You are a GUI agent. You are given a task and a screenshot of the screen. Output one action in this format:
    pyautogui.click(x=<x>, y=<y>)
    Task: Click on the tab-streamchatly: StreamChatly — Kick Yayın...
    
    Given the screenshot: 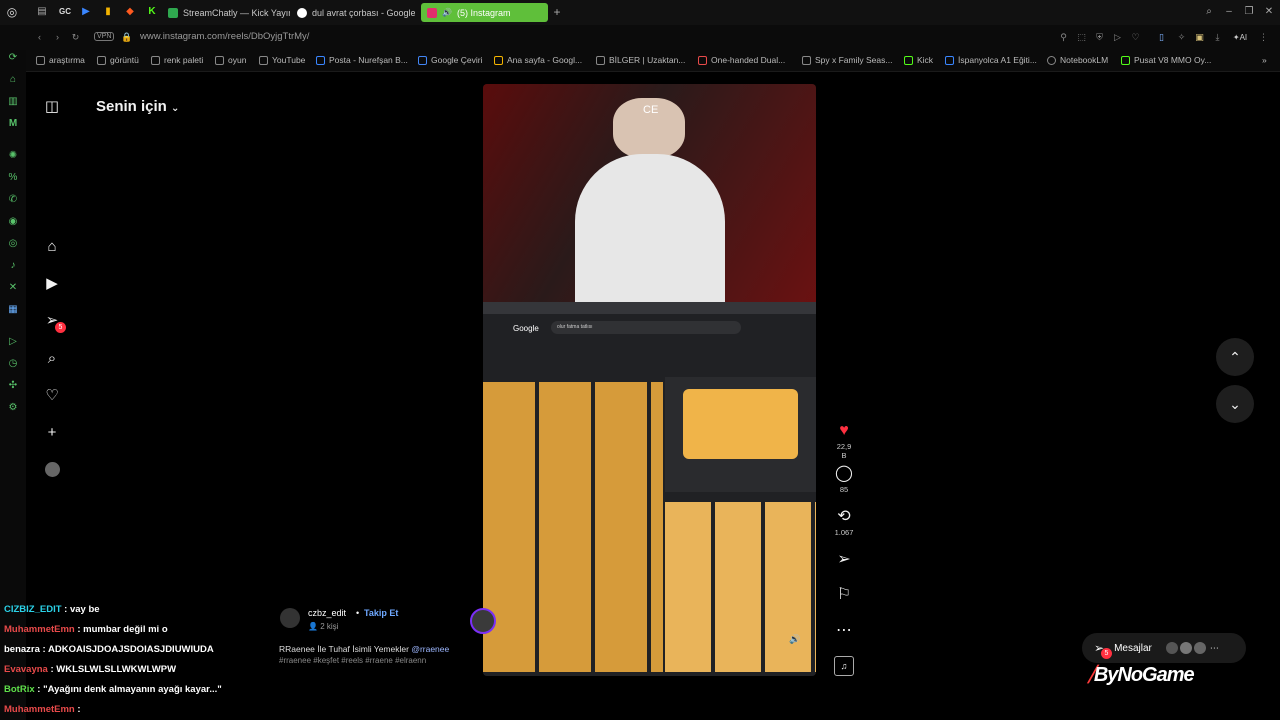 What is the action you would take?
    pyautogui.click(x=229, y=12)
    